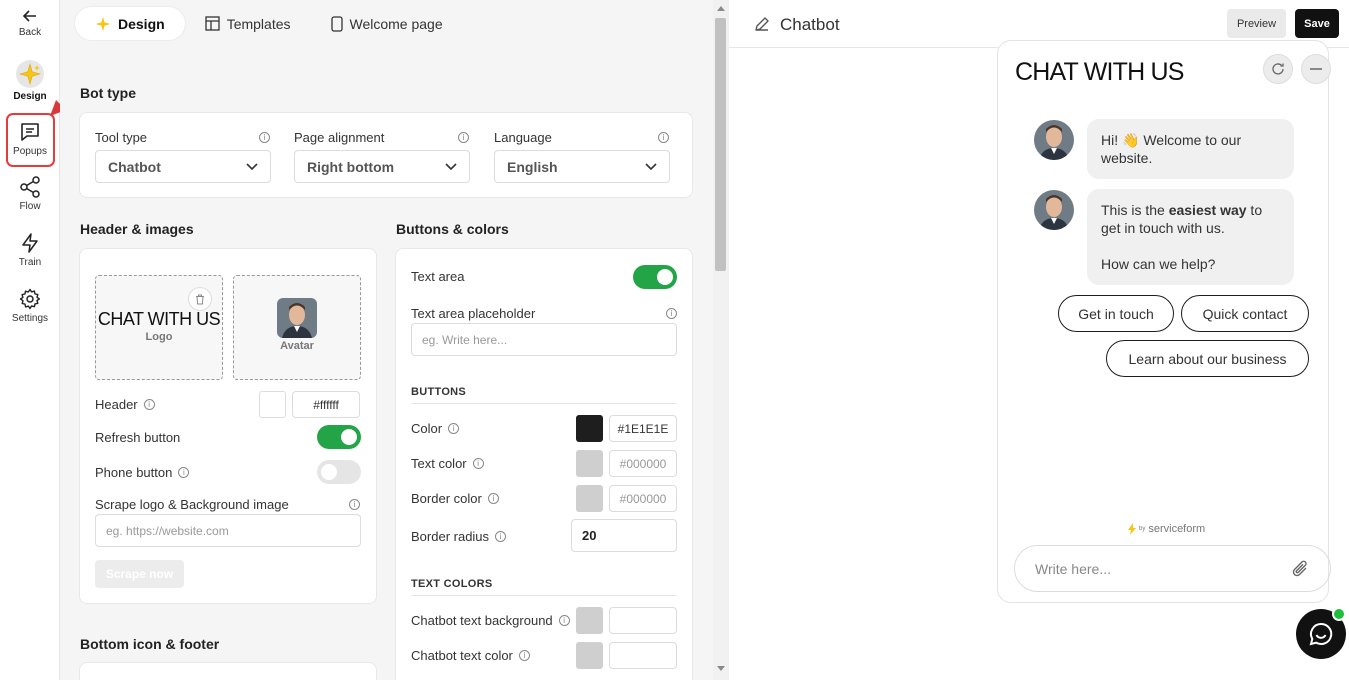  I want to click on header-color-swatch, so click(272, 404).